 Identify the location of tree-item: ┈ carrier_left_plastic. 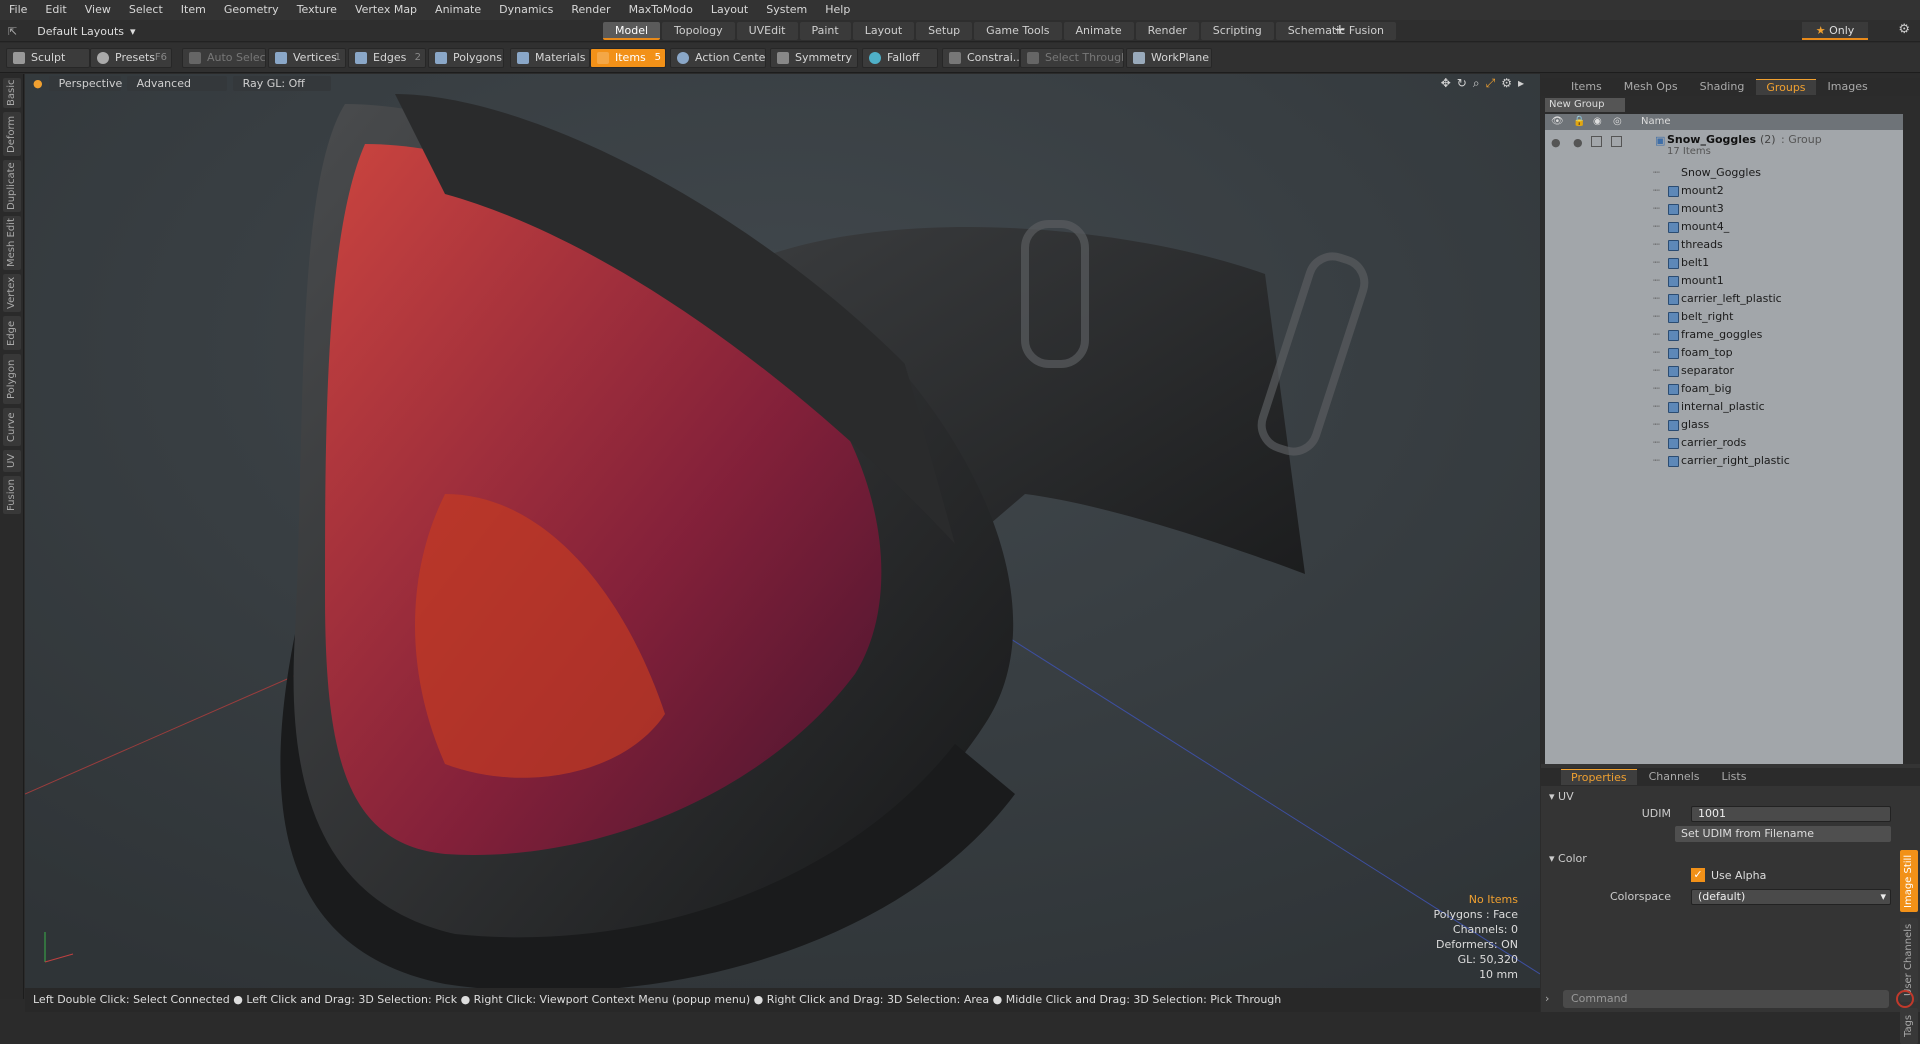
(1724, 299).